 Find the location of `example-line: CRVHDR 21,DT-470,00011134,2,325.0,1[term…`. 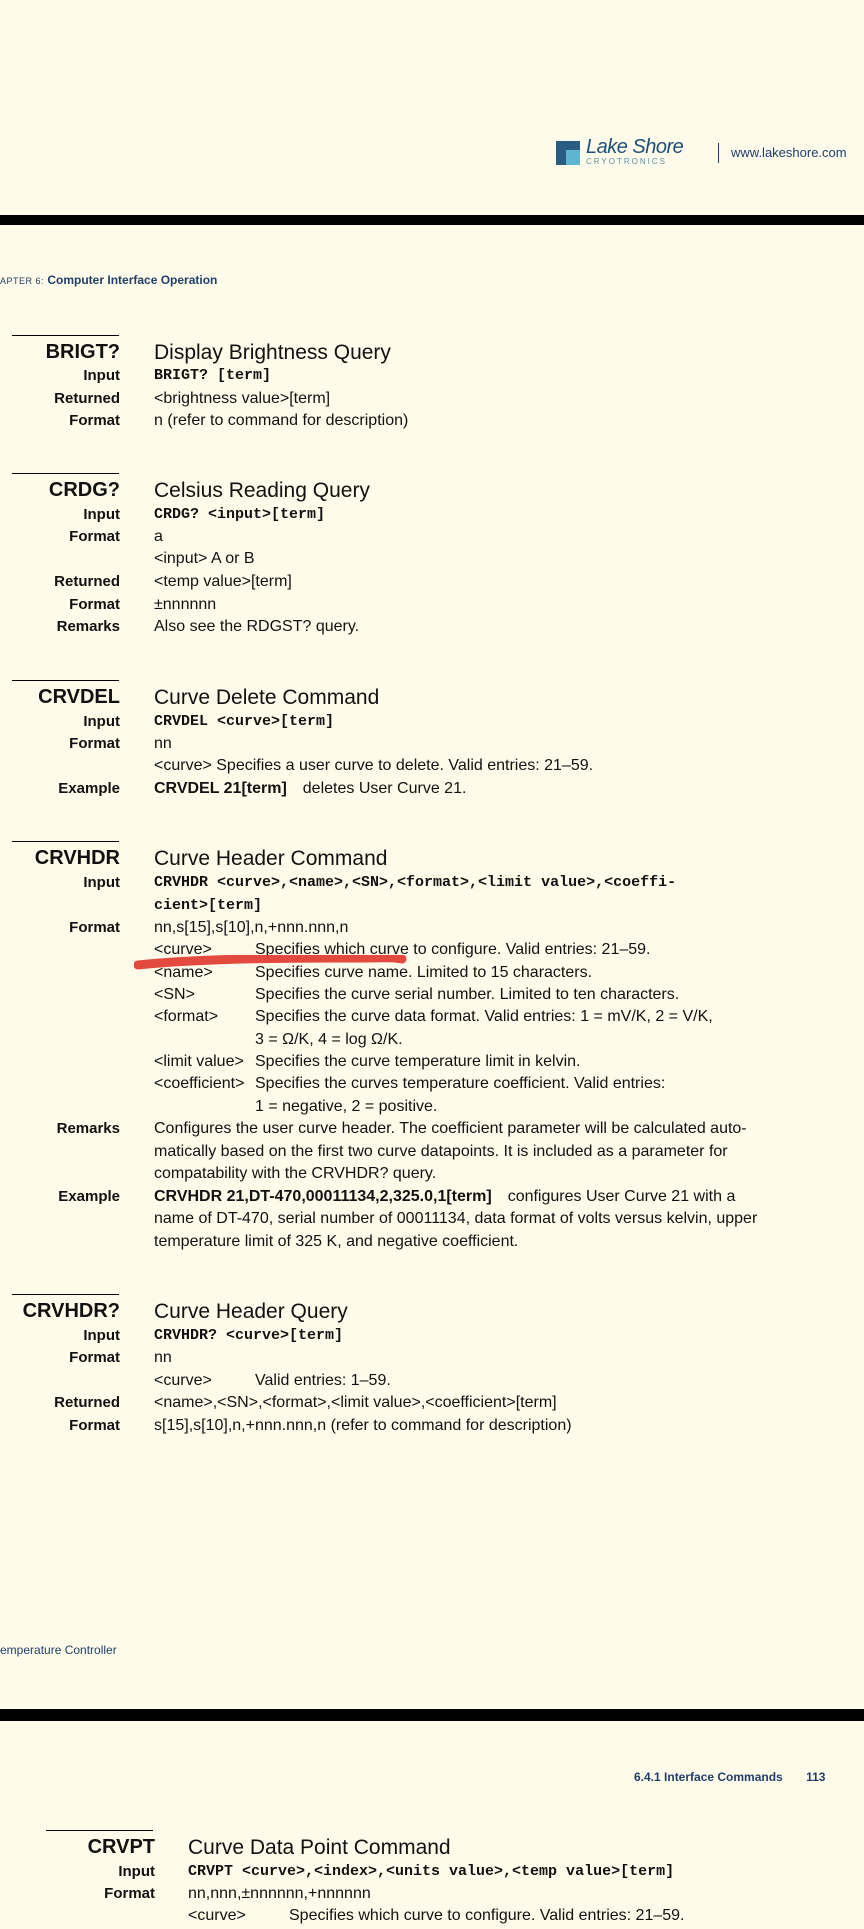

example-line: CRVHDR 21,DT-470,00011134,2,325.0,1[term… is located at coordinates (444, 1197).